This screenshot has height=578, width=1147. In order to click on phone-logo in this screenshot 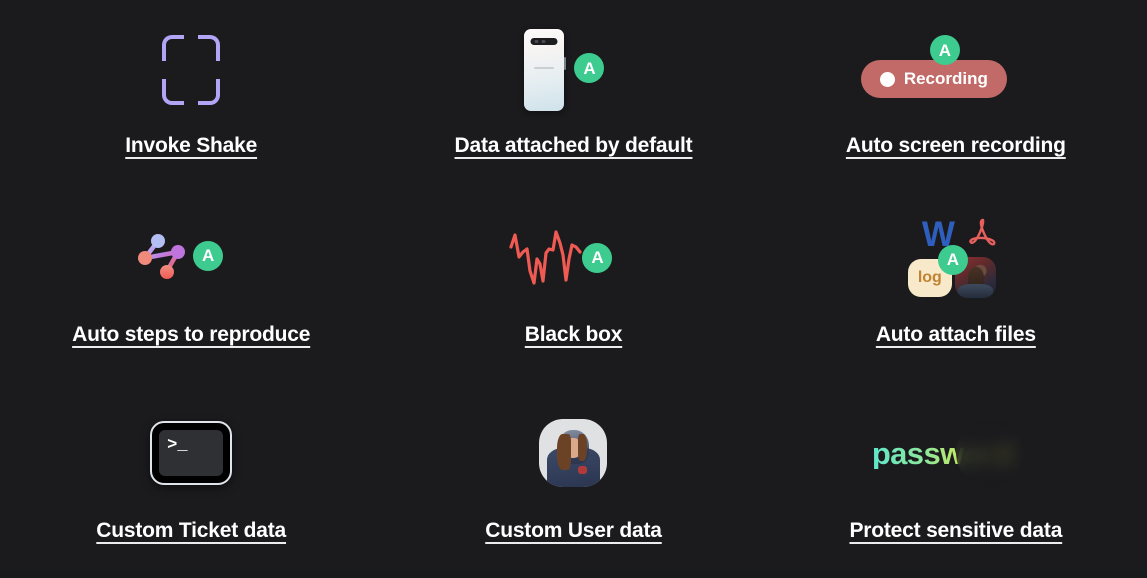, I will do `click(544, 68)`.